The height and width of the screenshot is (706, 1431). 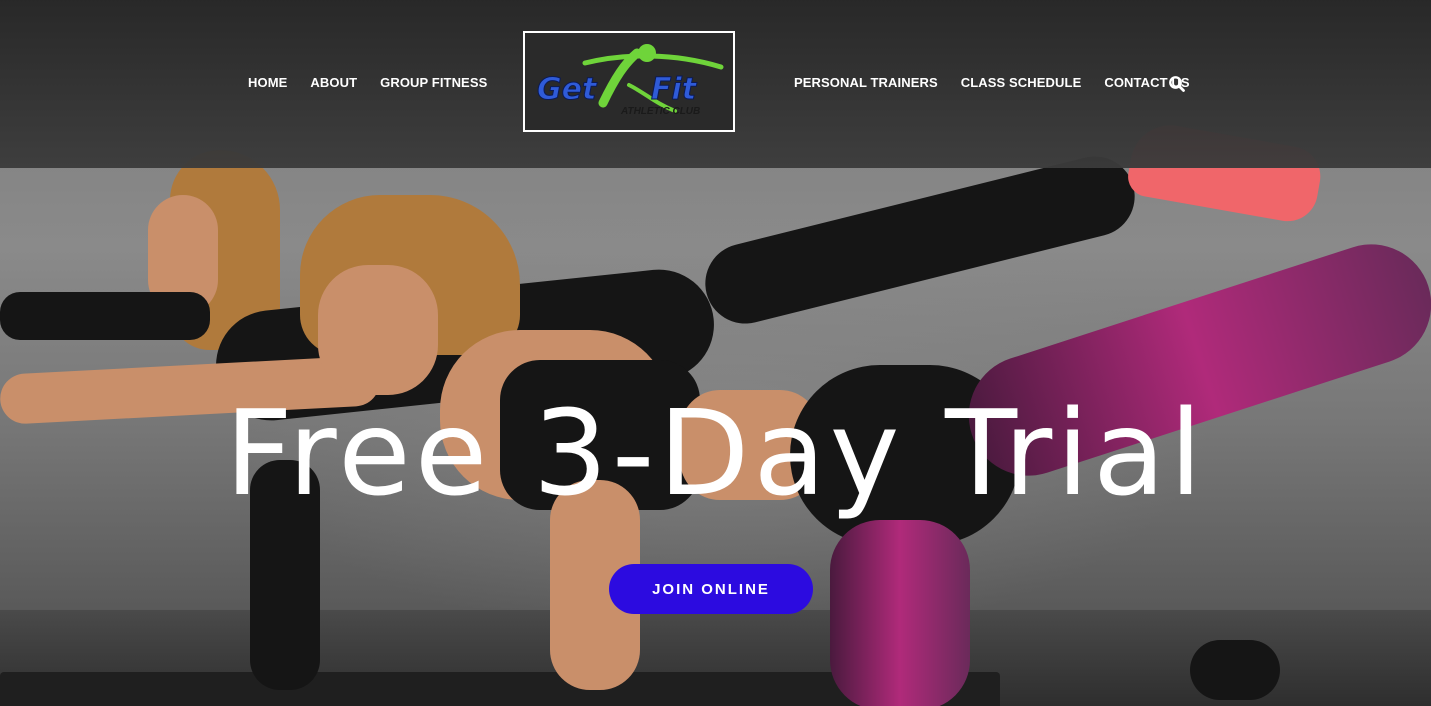 What do you see at coordinates (900, 613) in the screenshot?
I see `hero-figure-front-leg-kneel` at bounding box center [900, 613].